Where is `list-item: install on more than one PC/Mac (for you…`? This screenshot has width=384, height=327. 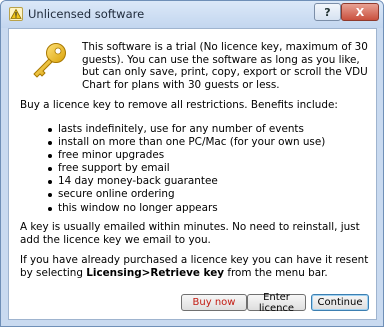
list-item: install on more than one PC/Mac (for you… is located at coordinates (186, 142).